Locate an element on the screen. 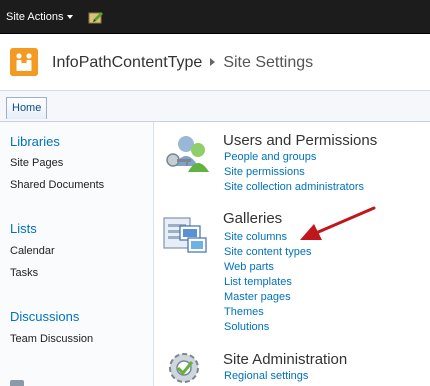 The height and width of the screenshot is (386, 430). site-actions-menu: Site Actions is located at coordinates (40, 17).